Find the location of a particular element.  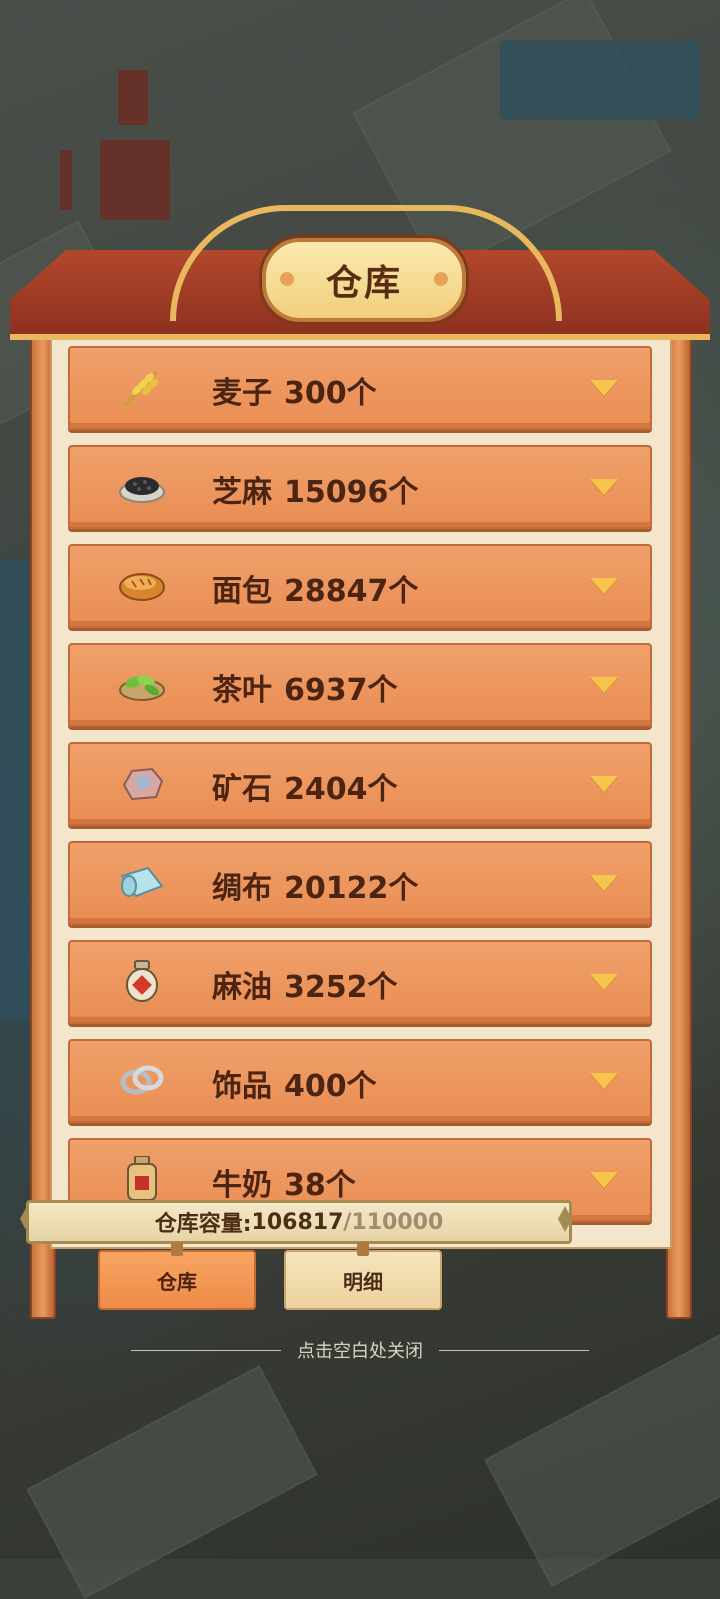

sesame-icon is located at coordinates (142, 486).